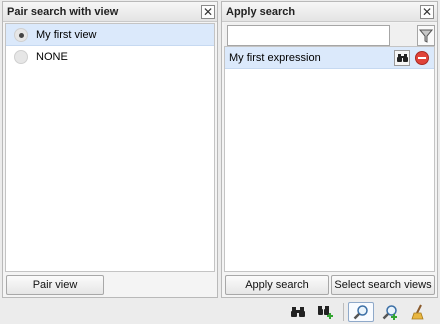 This screenshot has height=324, width=440. What do you see at coordinates (66, 34) in the screenshot?
I see `list-item-label: My first view` at bounding box center [66, 34].